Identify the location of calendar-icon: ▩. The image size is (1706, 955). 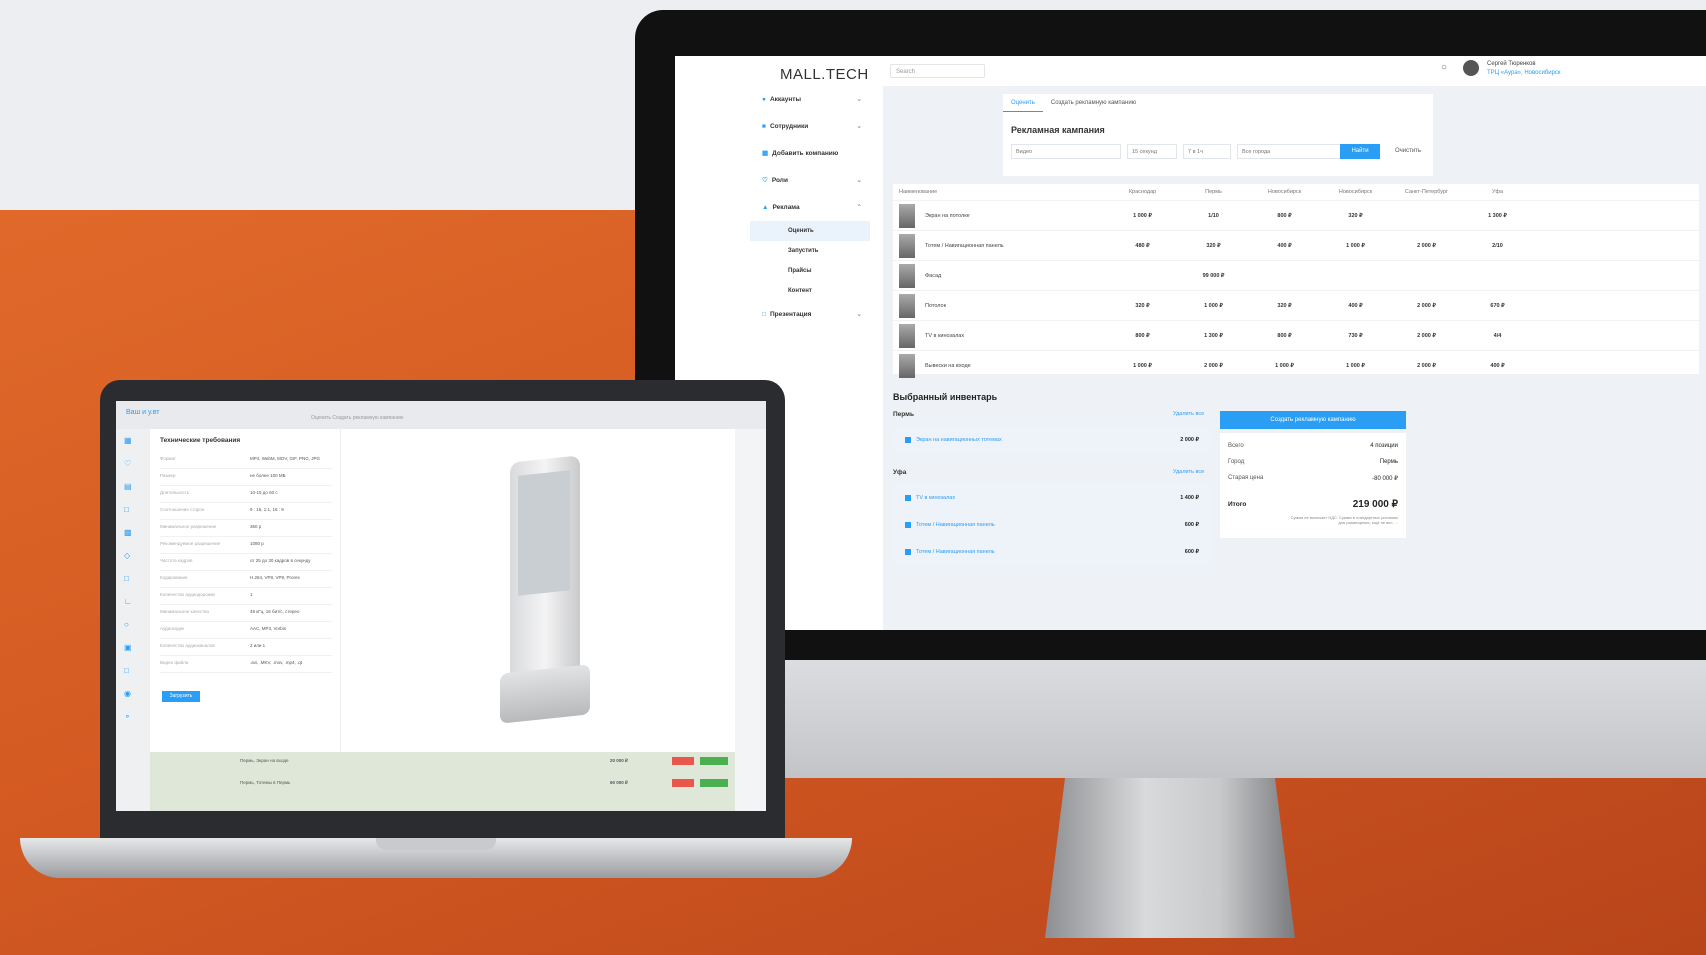
(133, 532).